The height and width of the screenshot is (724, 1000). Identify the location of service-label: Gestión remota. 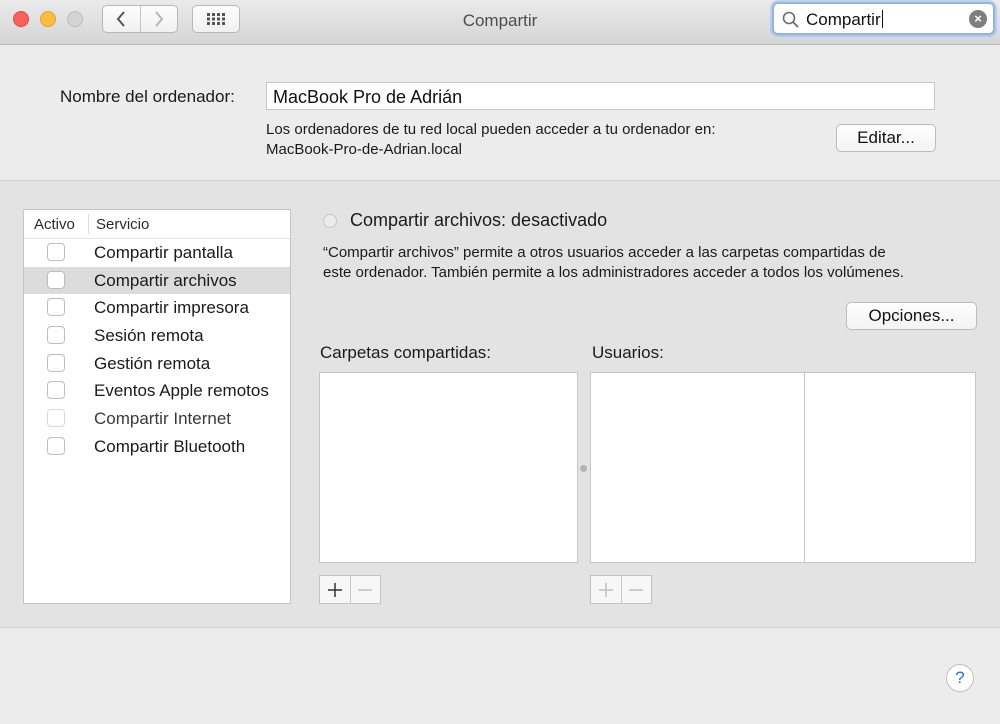
(152, 363).